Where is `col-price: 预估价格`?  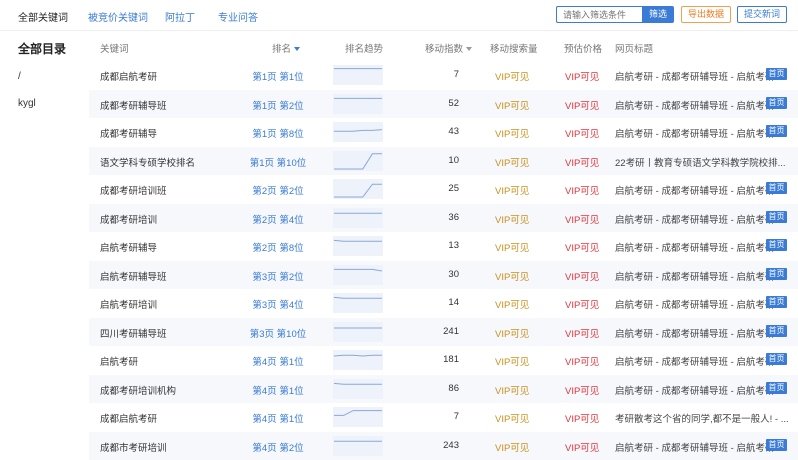 col-price: 预估价格 is located at coordinates (583, 49).